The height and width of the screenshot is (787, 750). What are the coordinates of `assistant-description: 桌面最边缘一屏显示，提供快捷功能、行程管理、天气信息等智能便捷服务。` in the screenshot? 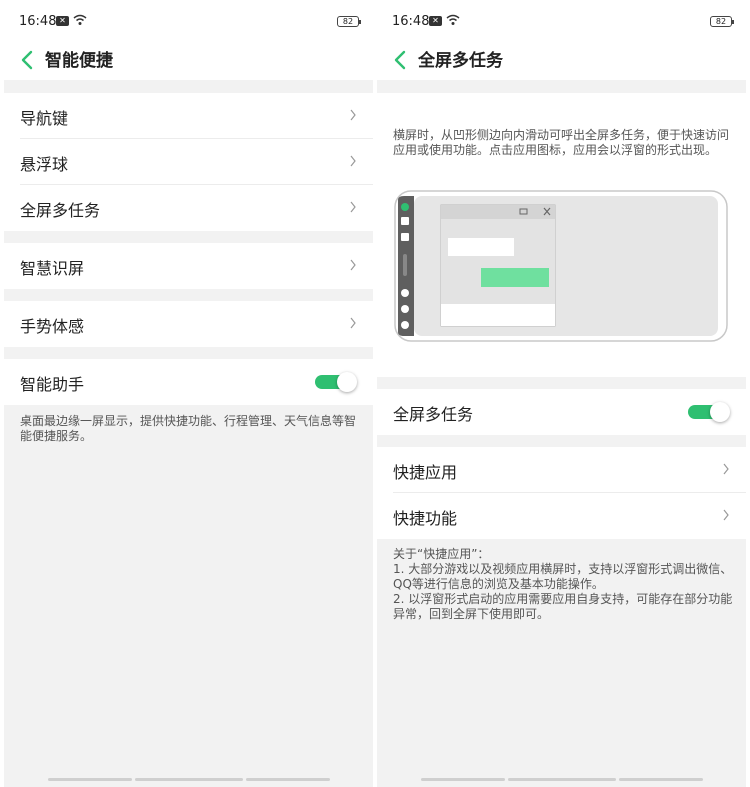 It's located at (188, 428).